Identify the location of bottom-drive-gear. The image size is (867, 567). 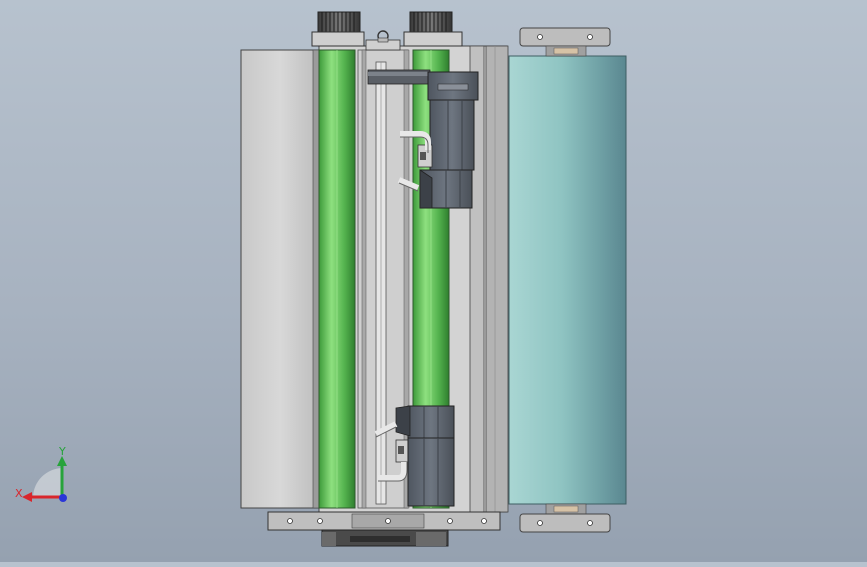
(385, 538).